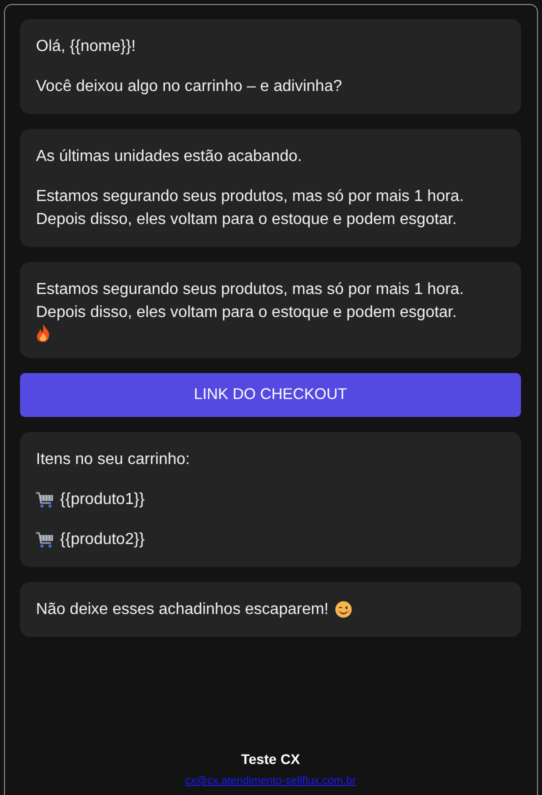 The image size is (542, 795). I want to click on sender-name: Teste CX, so click(270, 759).